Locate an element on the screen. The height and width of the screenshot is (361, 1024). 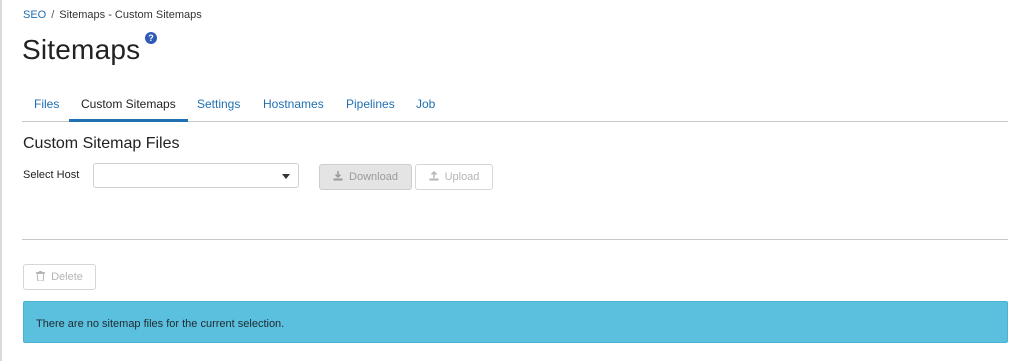
upload-button-label: Upload is located at coordinates (462, 177).